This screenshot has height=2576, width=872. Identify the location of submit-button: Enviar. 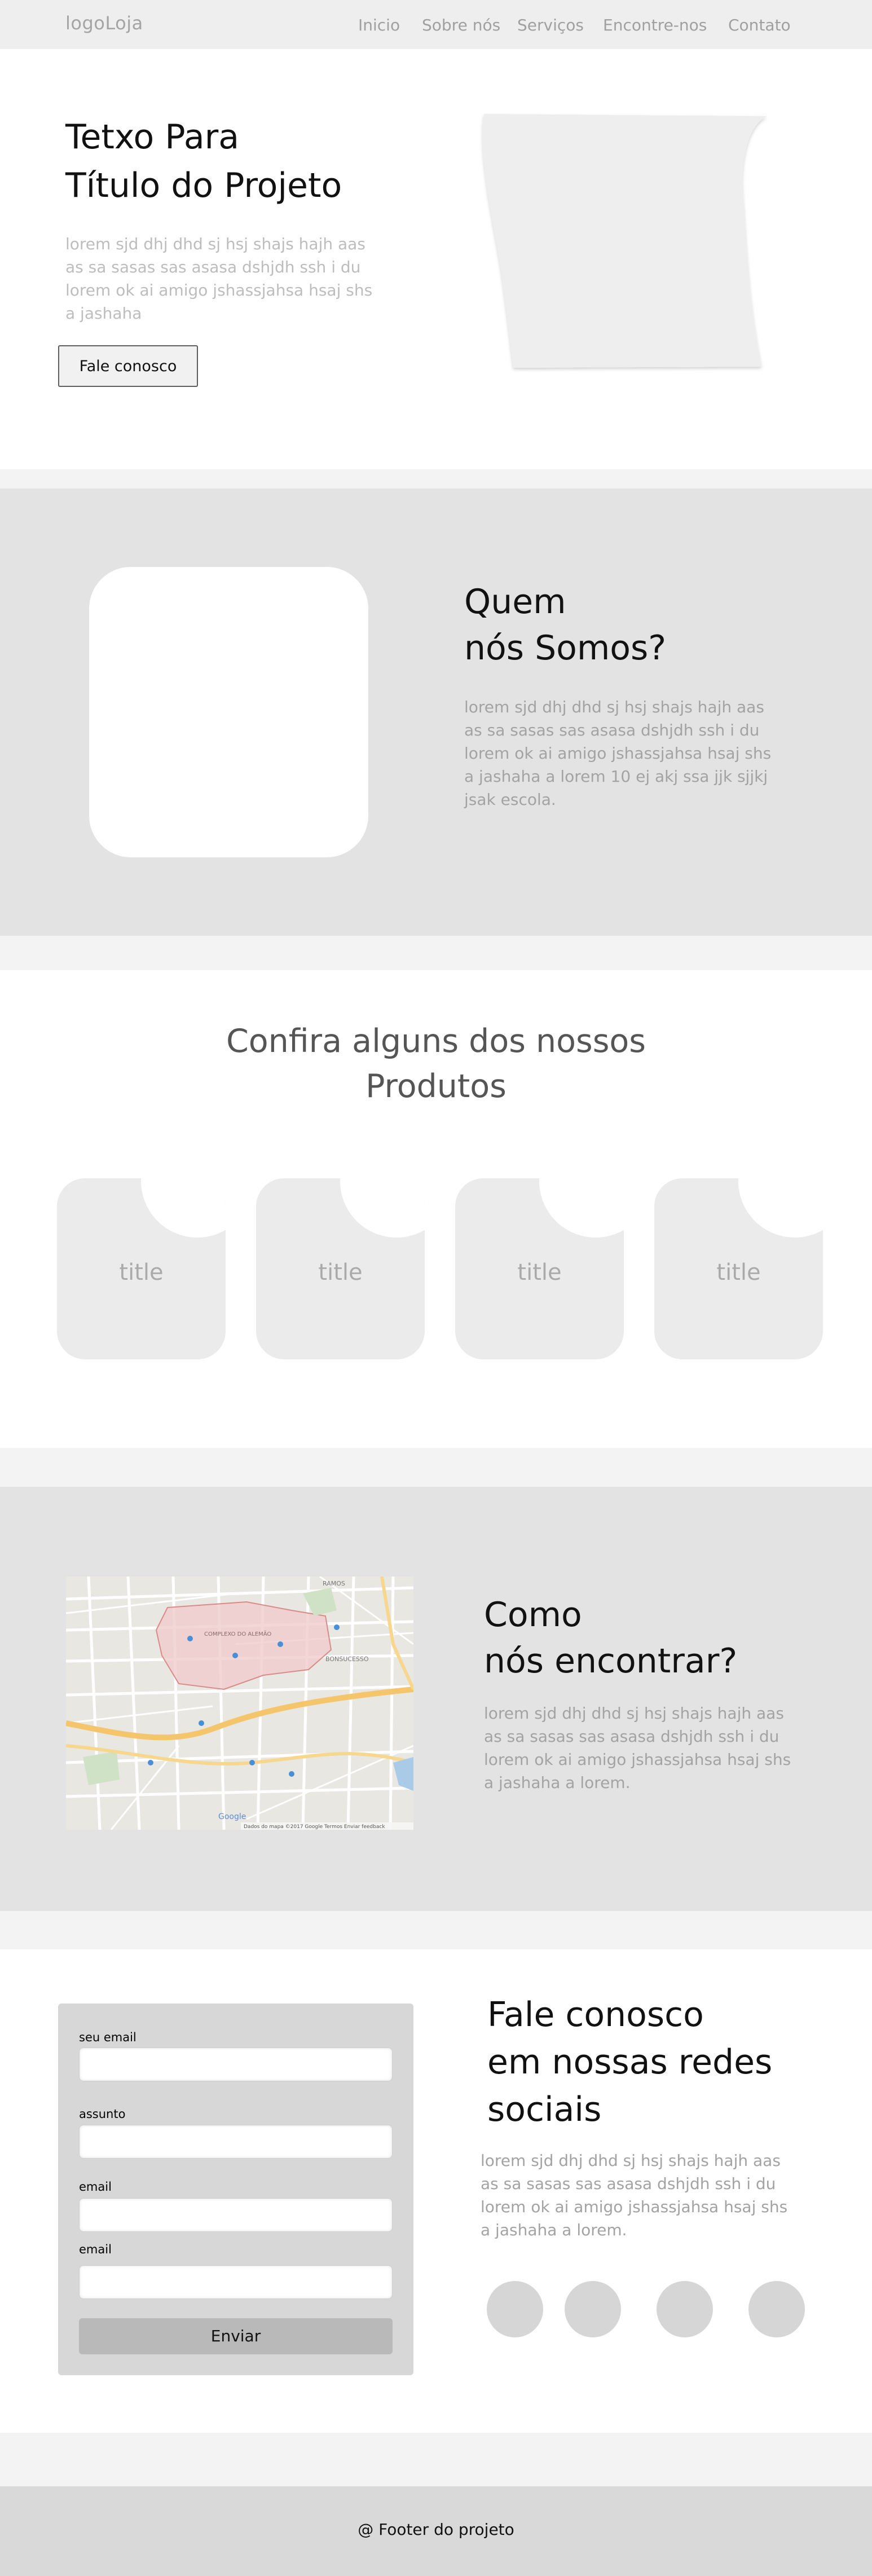
(236, 2336).